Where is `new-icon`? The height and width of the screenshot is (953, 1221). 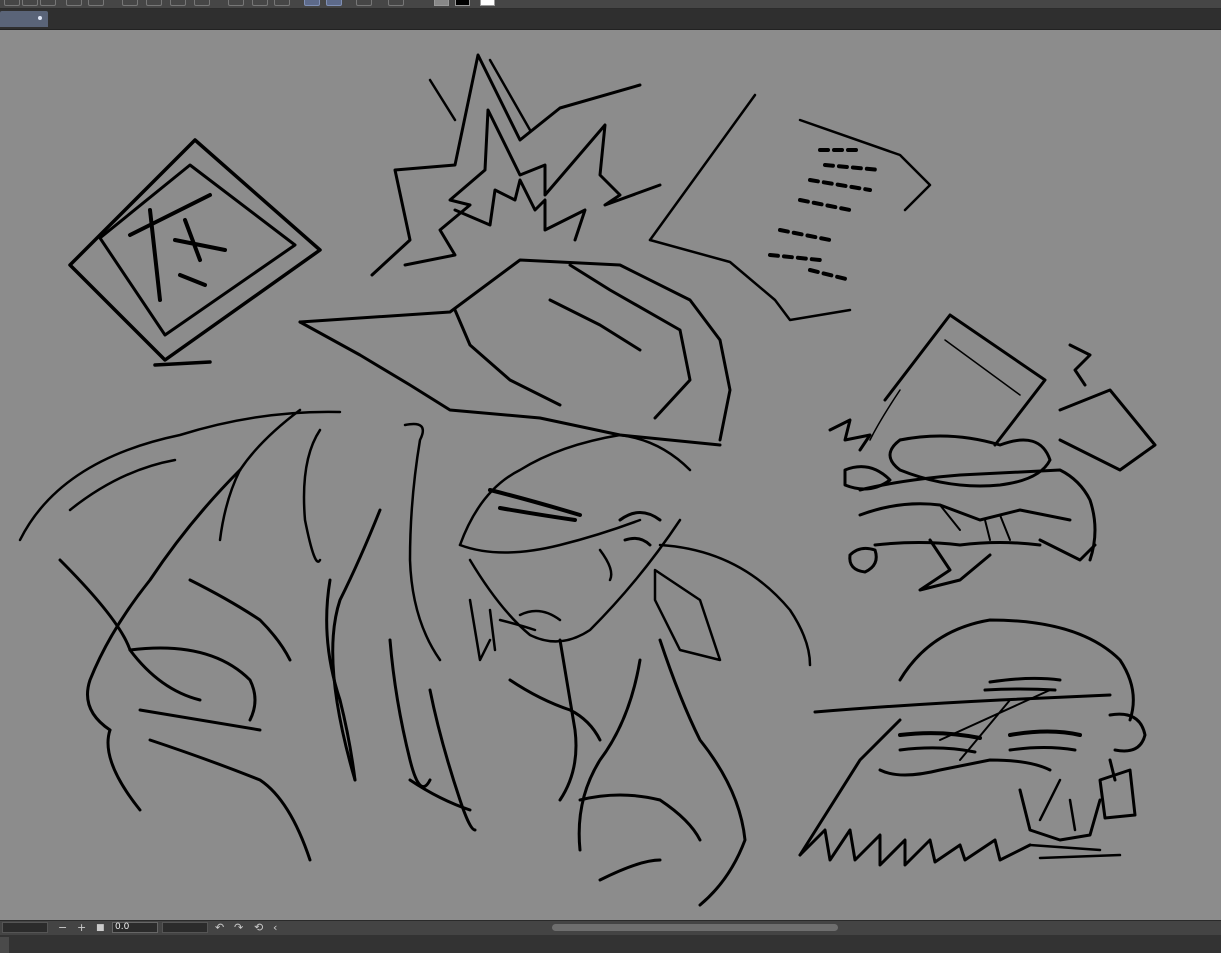 new-icon is located at coordinates (12, 3).